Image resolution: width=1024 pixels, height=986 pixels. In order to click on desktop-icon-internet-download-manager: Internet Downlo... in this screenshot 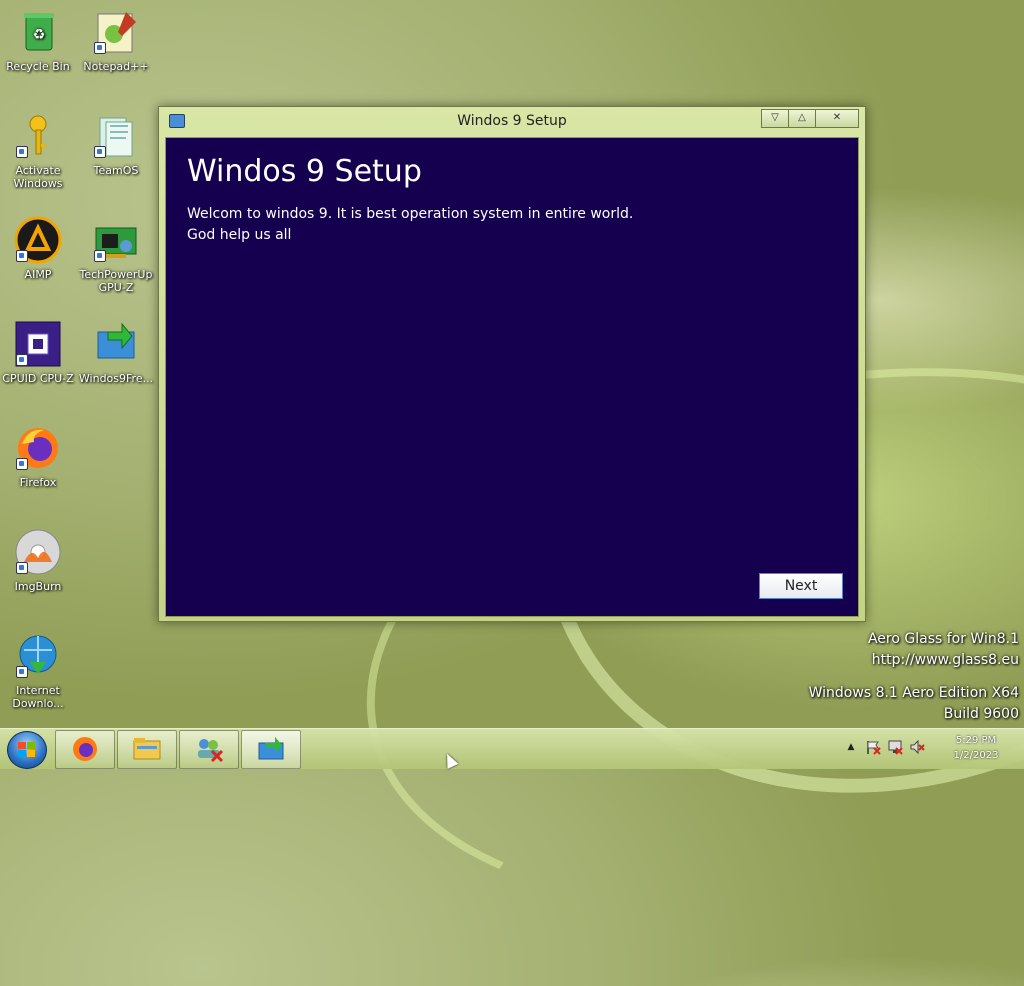, I will do `click(38, 671)`.